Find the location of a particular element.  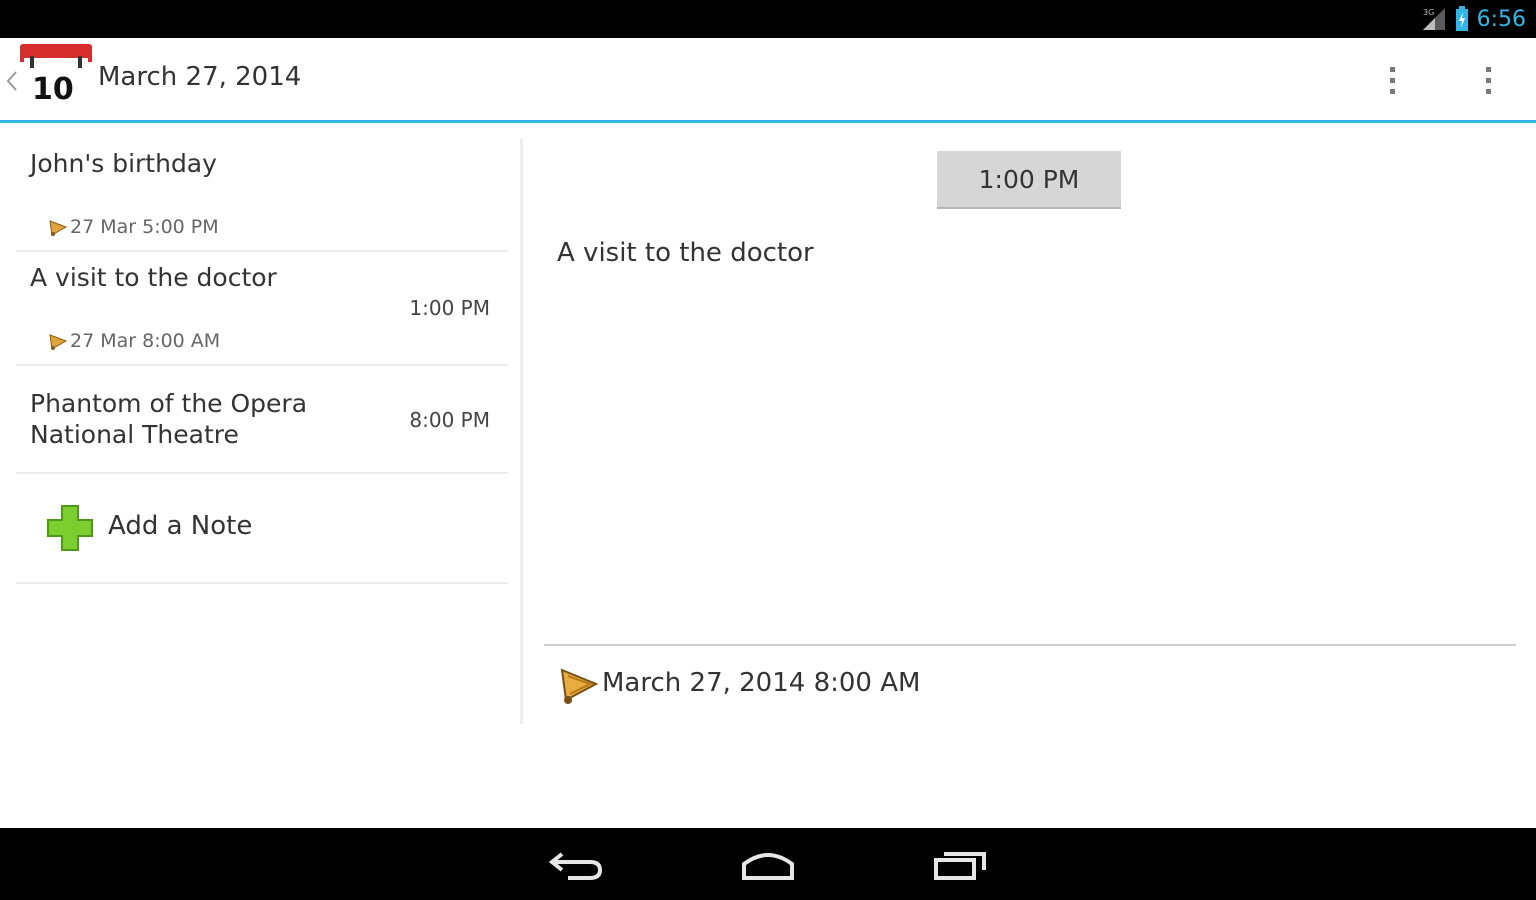

calendar-day-number: 10 is located at coordinates (53, 89).